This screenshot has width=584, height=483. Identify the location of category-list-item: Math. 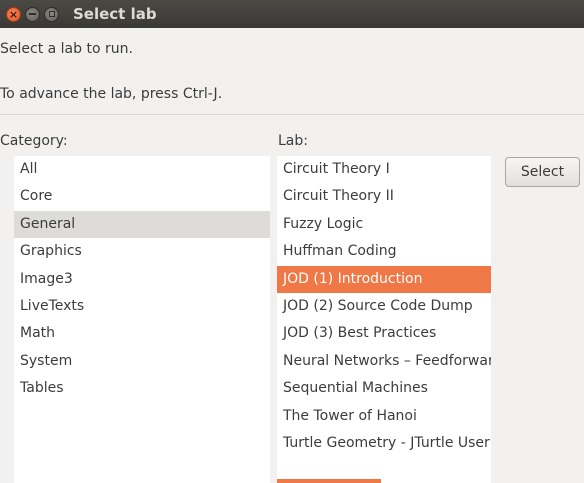
(142, 333).